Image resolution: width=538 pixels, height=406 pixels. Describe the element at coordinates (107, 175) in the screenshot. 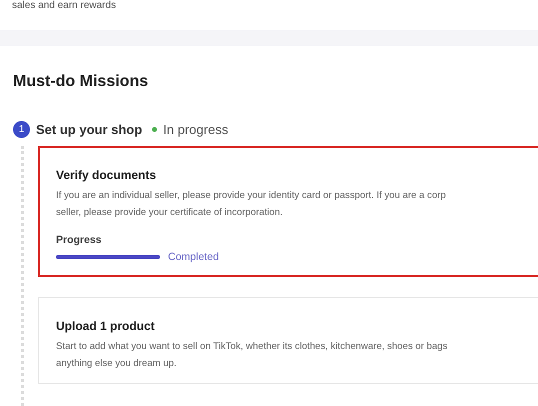

I see `mission-title: Verify documents` at that location.